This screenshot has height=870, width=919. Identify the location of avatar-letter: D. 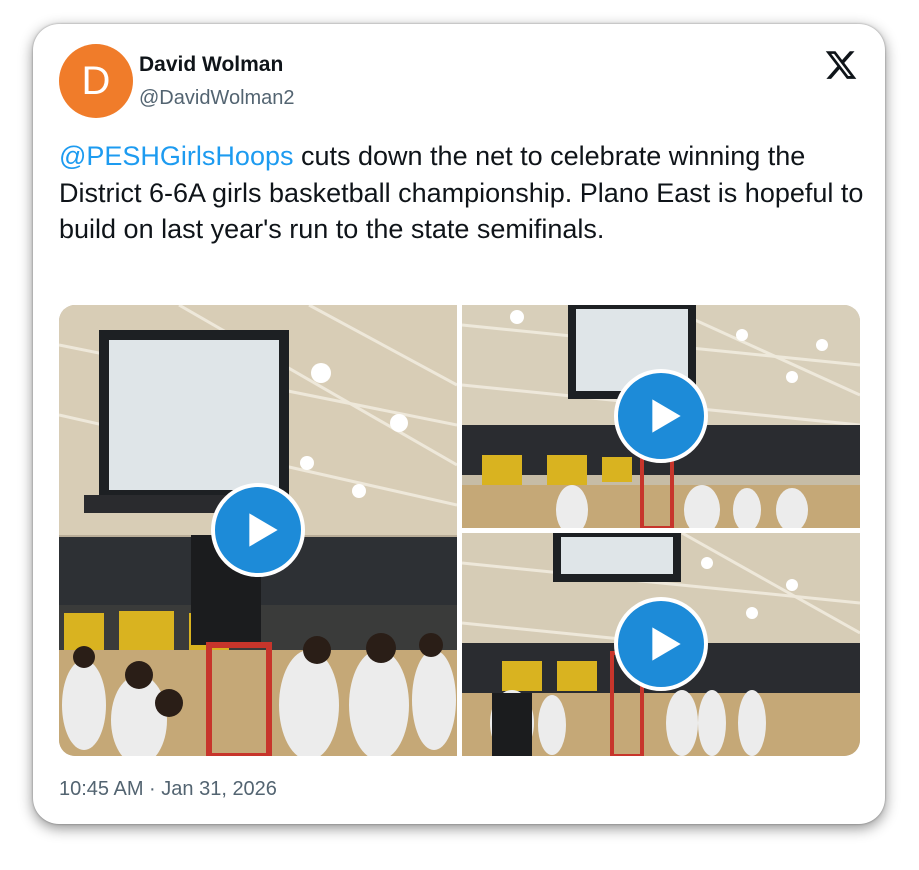
(96, 80).